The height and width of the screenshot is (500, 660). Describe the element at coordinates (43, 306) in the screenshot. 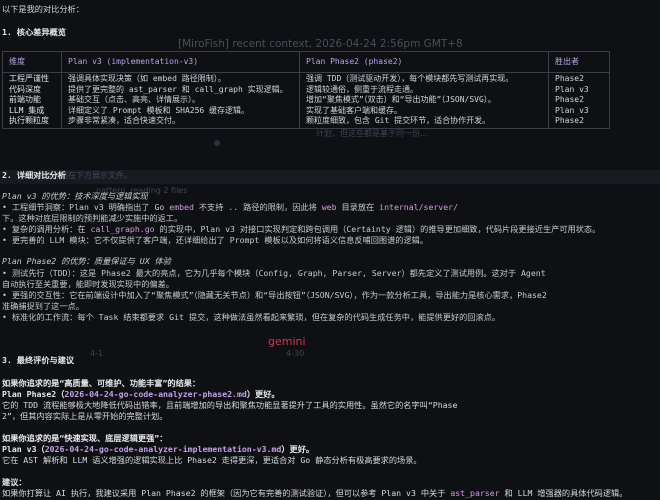

I see `list-item: 准确捕捉到了这一点。` at that location.